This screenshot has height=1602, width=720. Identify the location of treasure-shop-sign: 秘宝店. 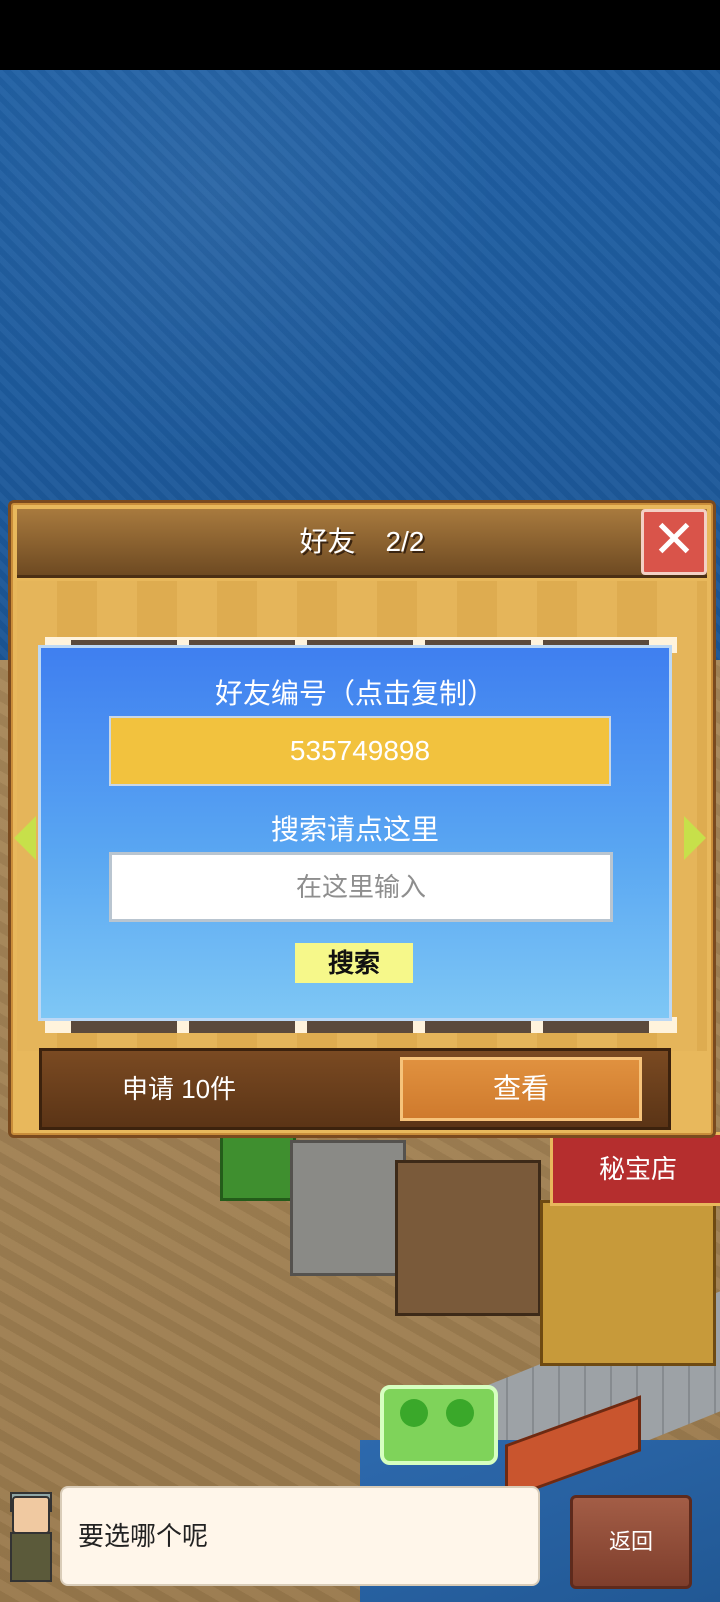
(635, 1169).